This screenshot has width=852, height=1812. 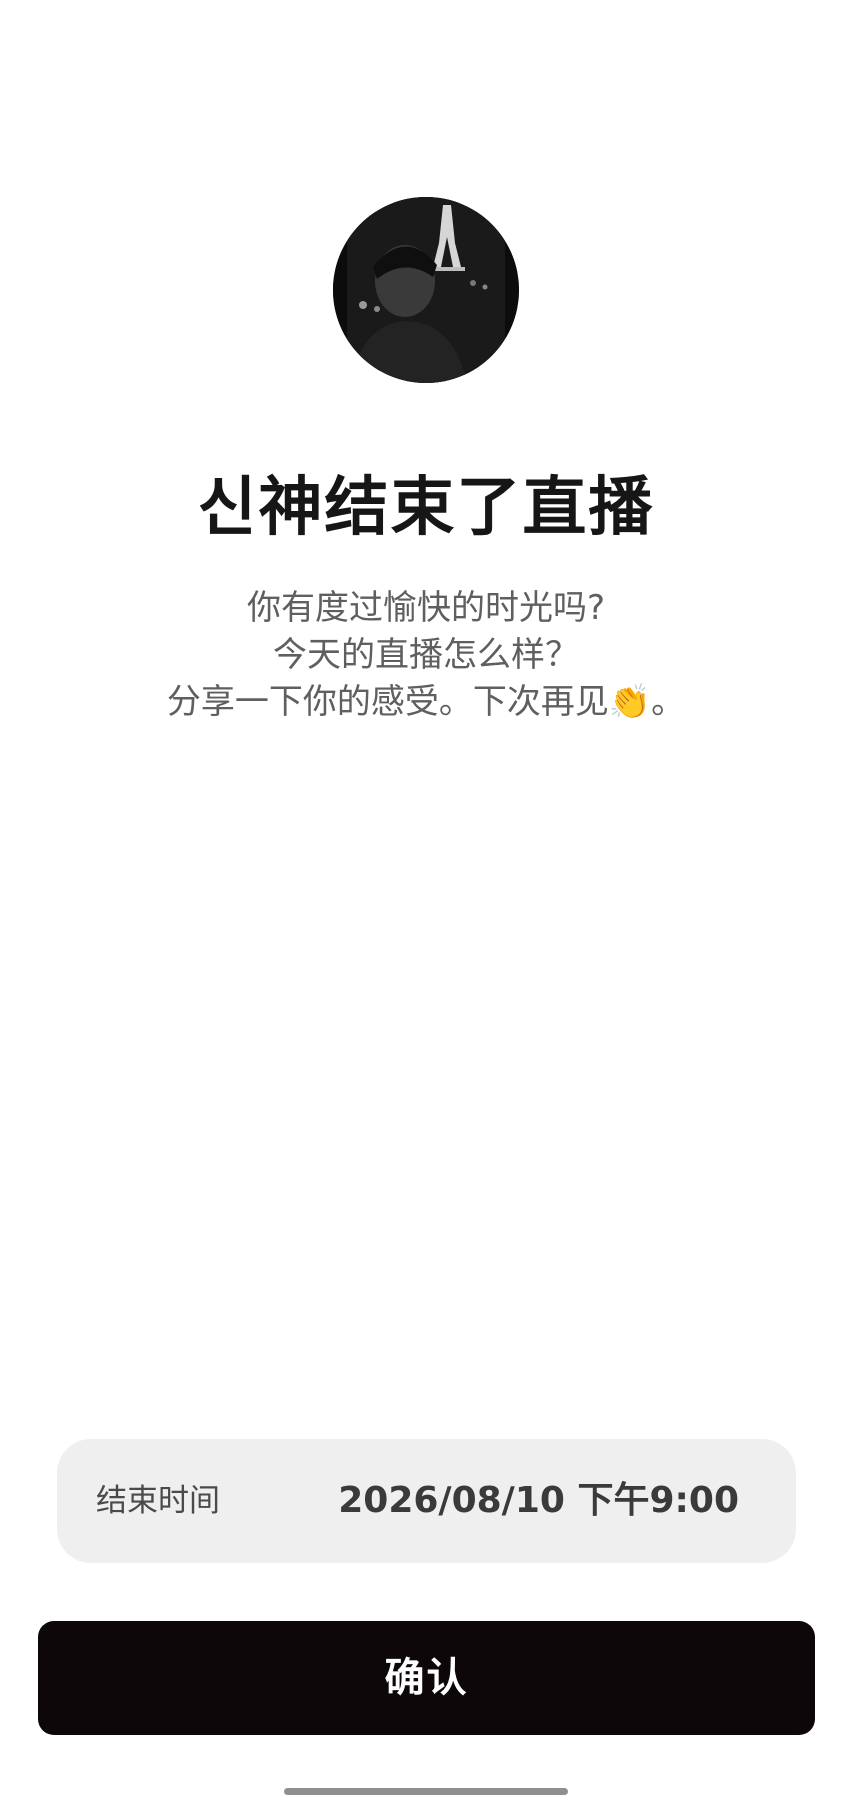 What do you see at coordinates (426, 702) in the screenshot?
I see `message-line: 分享一下你的感受。下次再见👏。` at bounding box center [426, 702].